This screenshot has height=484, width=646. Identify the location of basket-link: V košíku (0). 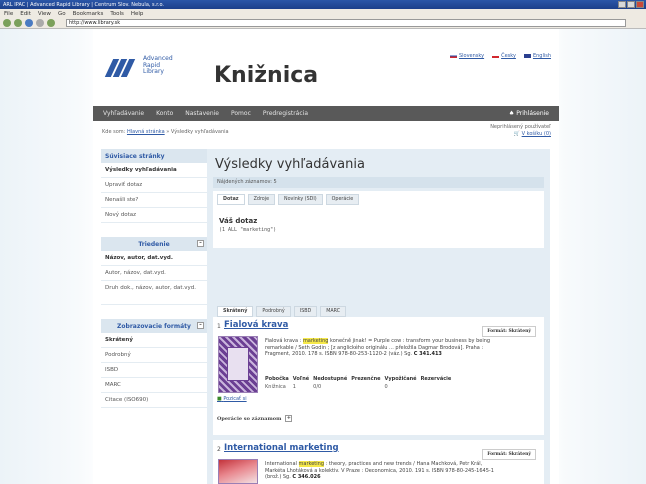
(536, 134).